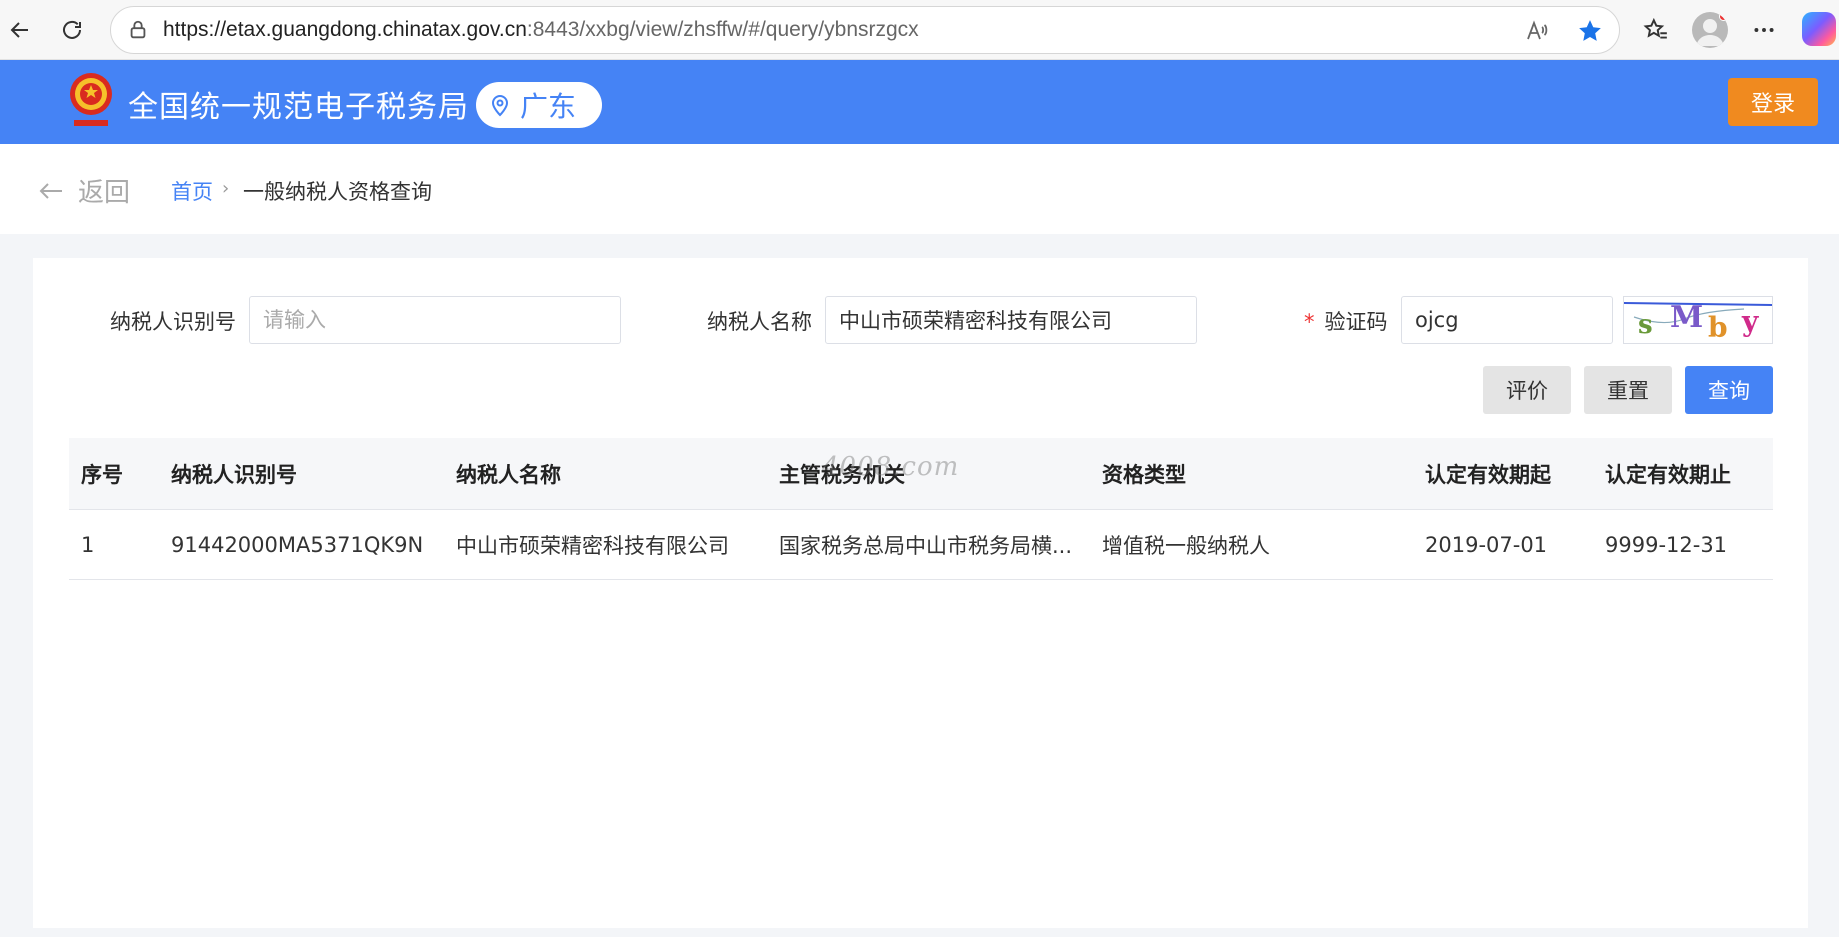 Image resolution: width=1839 pixels, height=937 pixels. What do you see at coordinates (173, 322) in the screenshot?
I see `taxpayer-id-label: 纳税人识别号` at bounding box center [173, 322].